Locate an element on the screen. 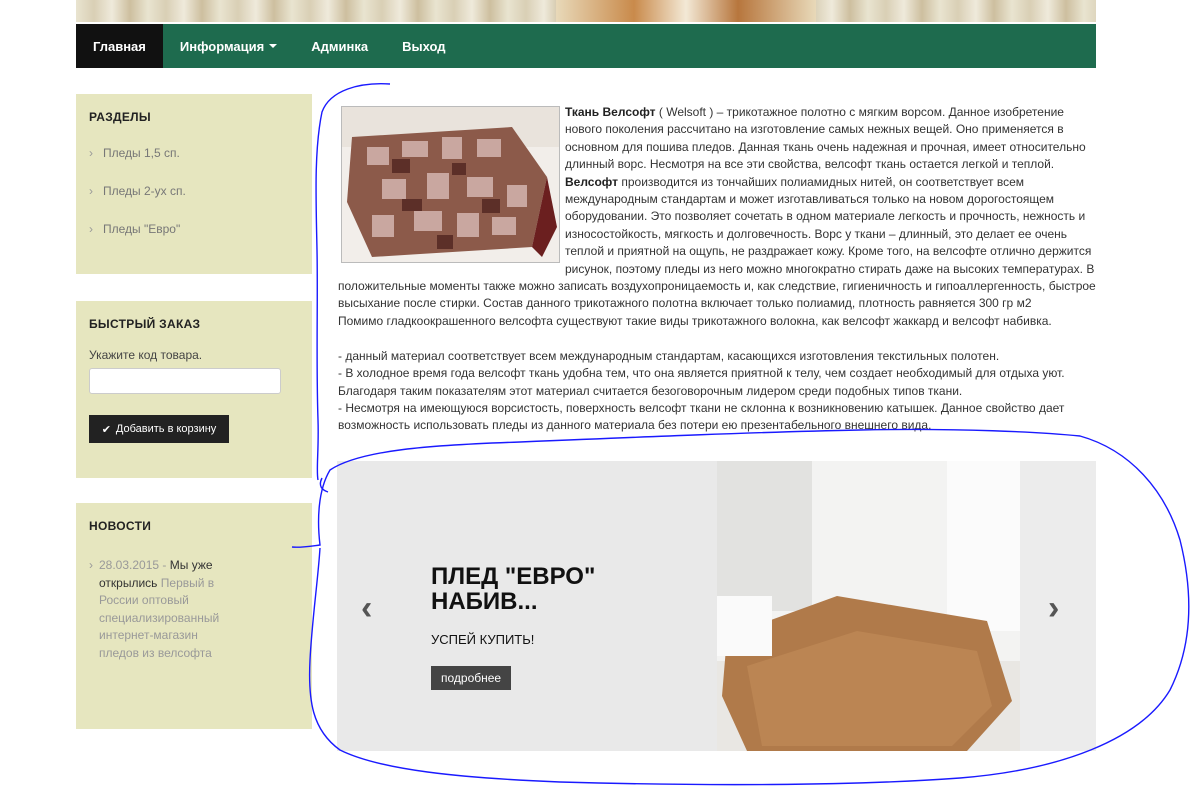 This screenshot has height=787, width=1200. header-banner is located at coordinates (586, 11).